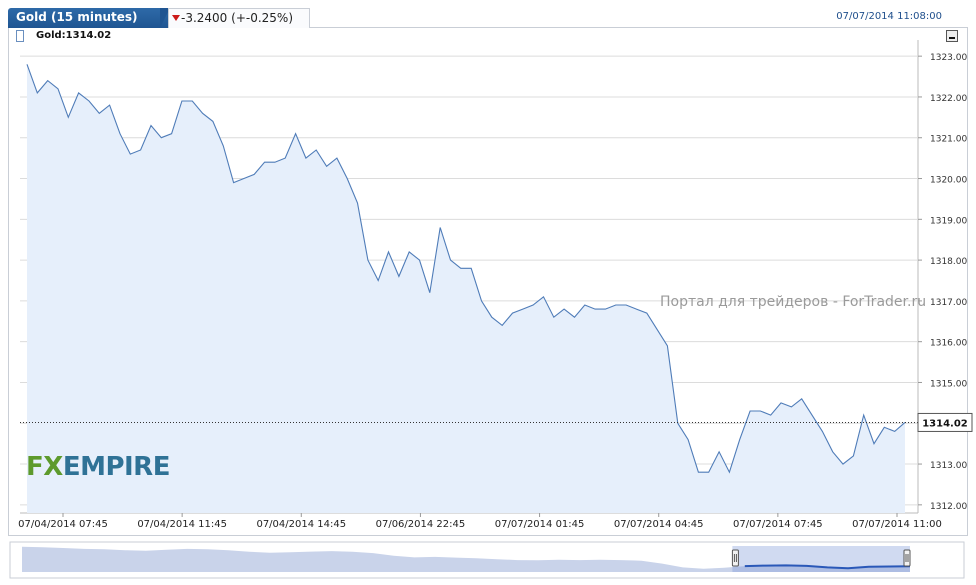 The width and height of the screenshot is (976, 585). I want to click on navigator-selection, so click(821, 559).